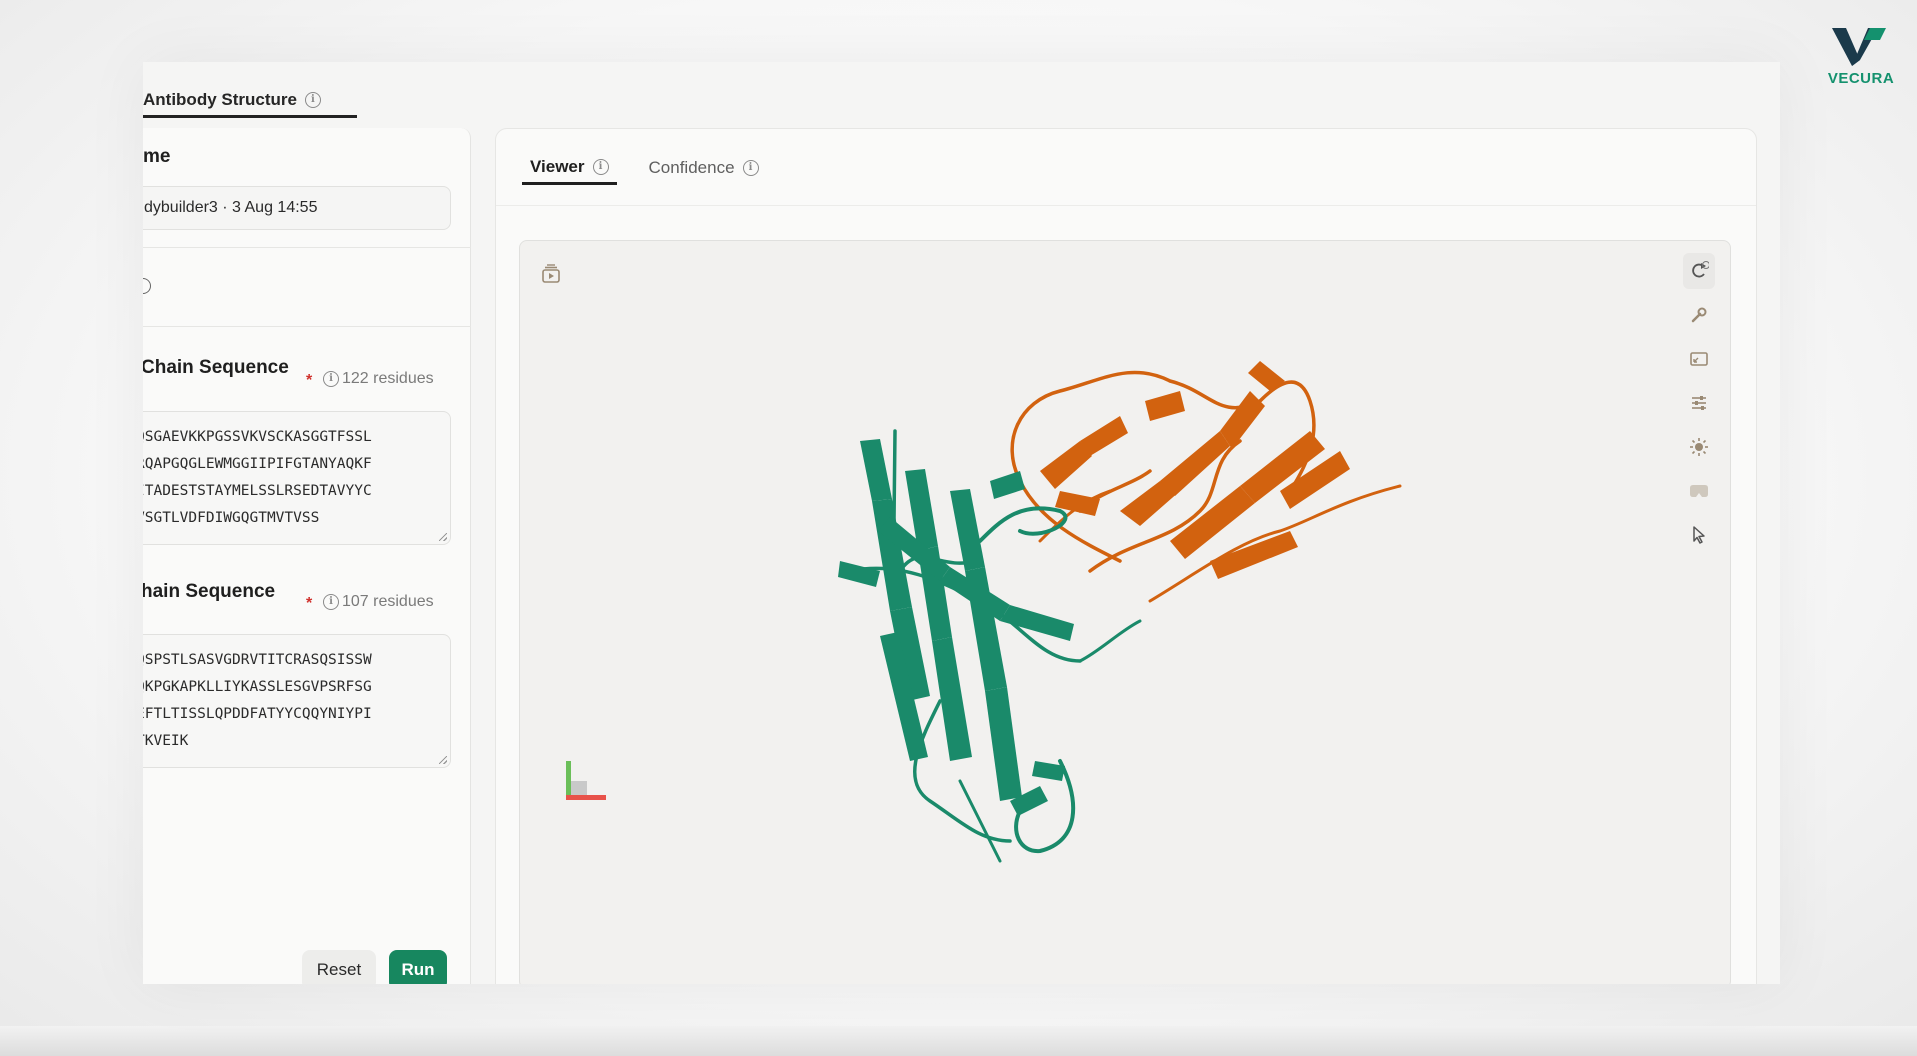  I want to click on screenshot-icon, so click(1699, 359).